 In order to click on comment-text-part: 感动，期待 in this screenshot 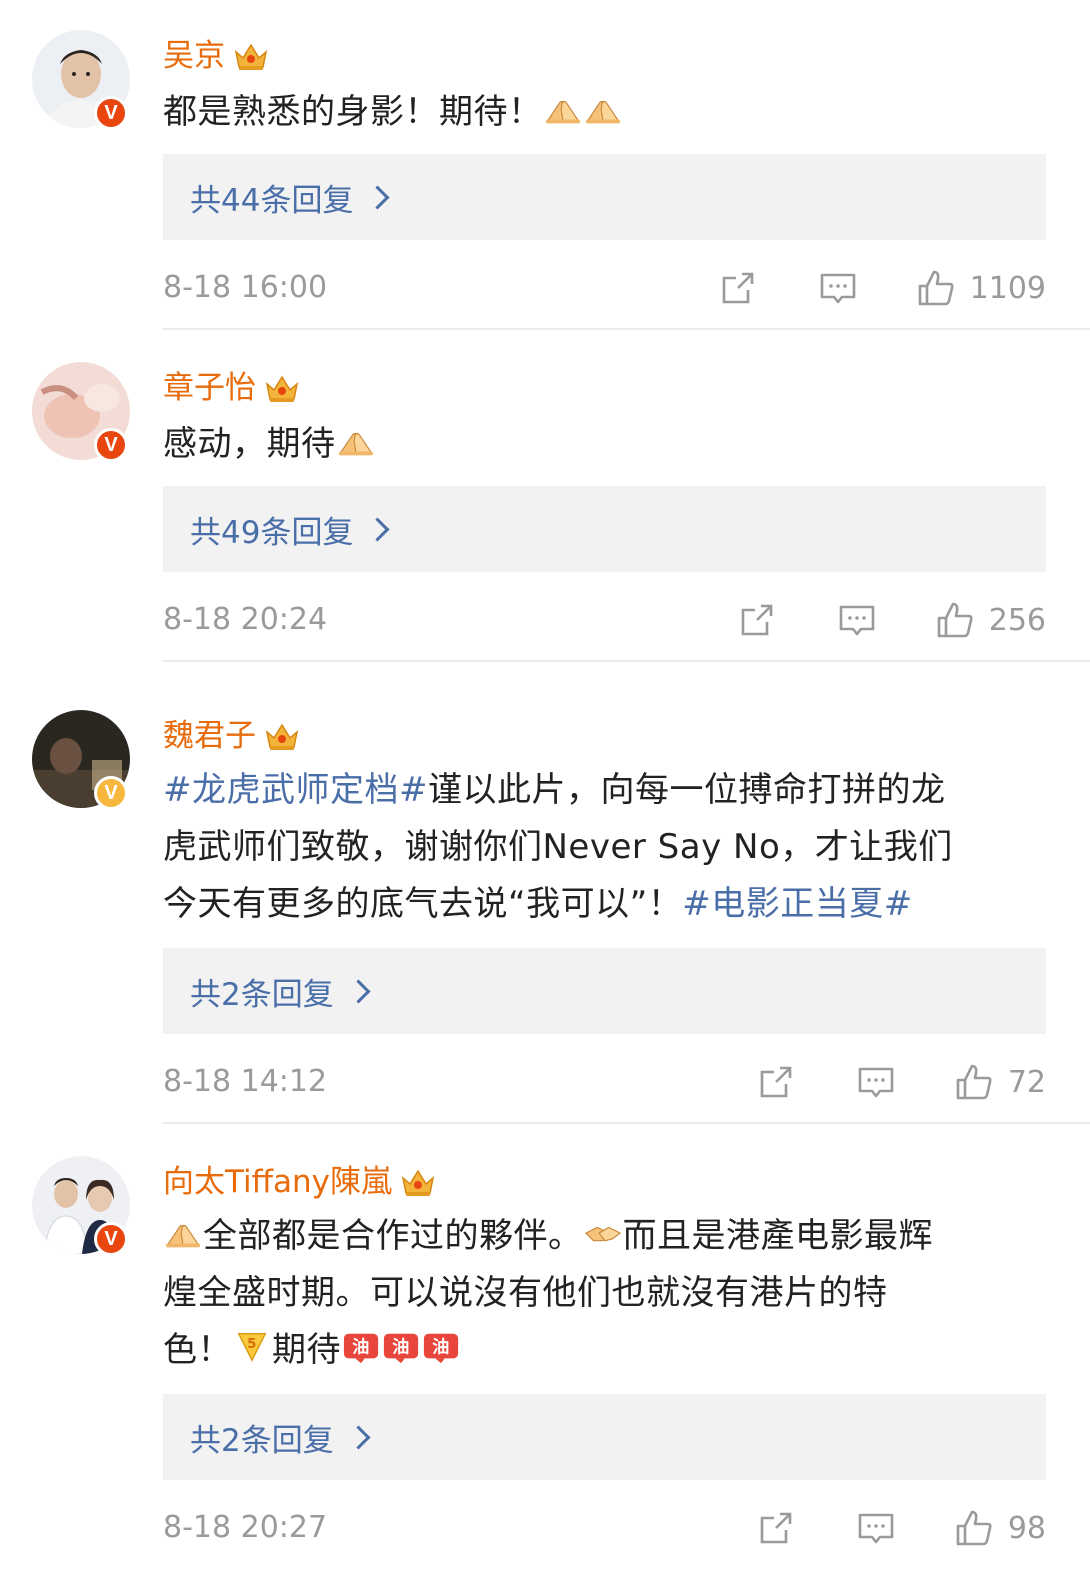, I will do `click(249, 444)`.